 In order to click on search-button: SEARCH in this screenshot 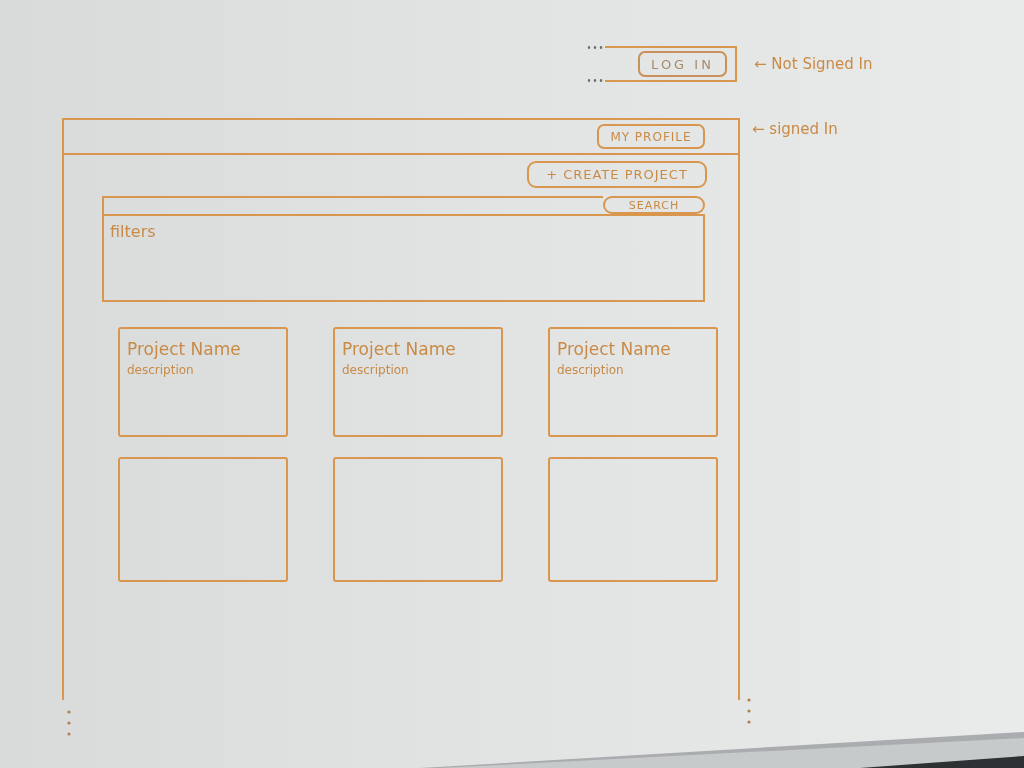, I will do `click(654, 205)`.